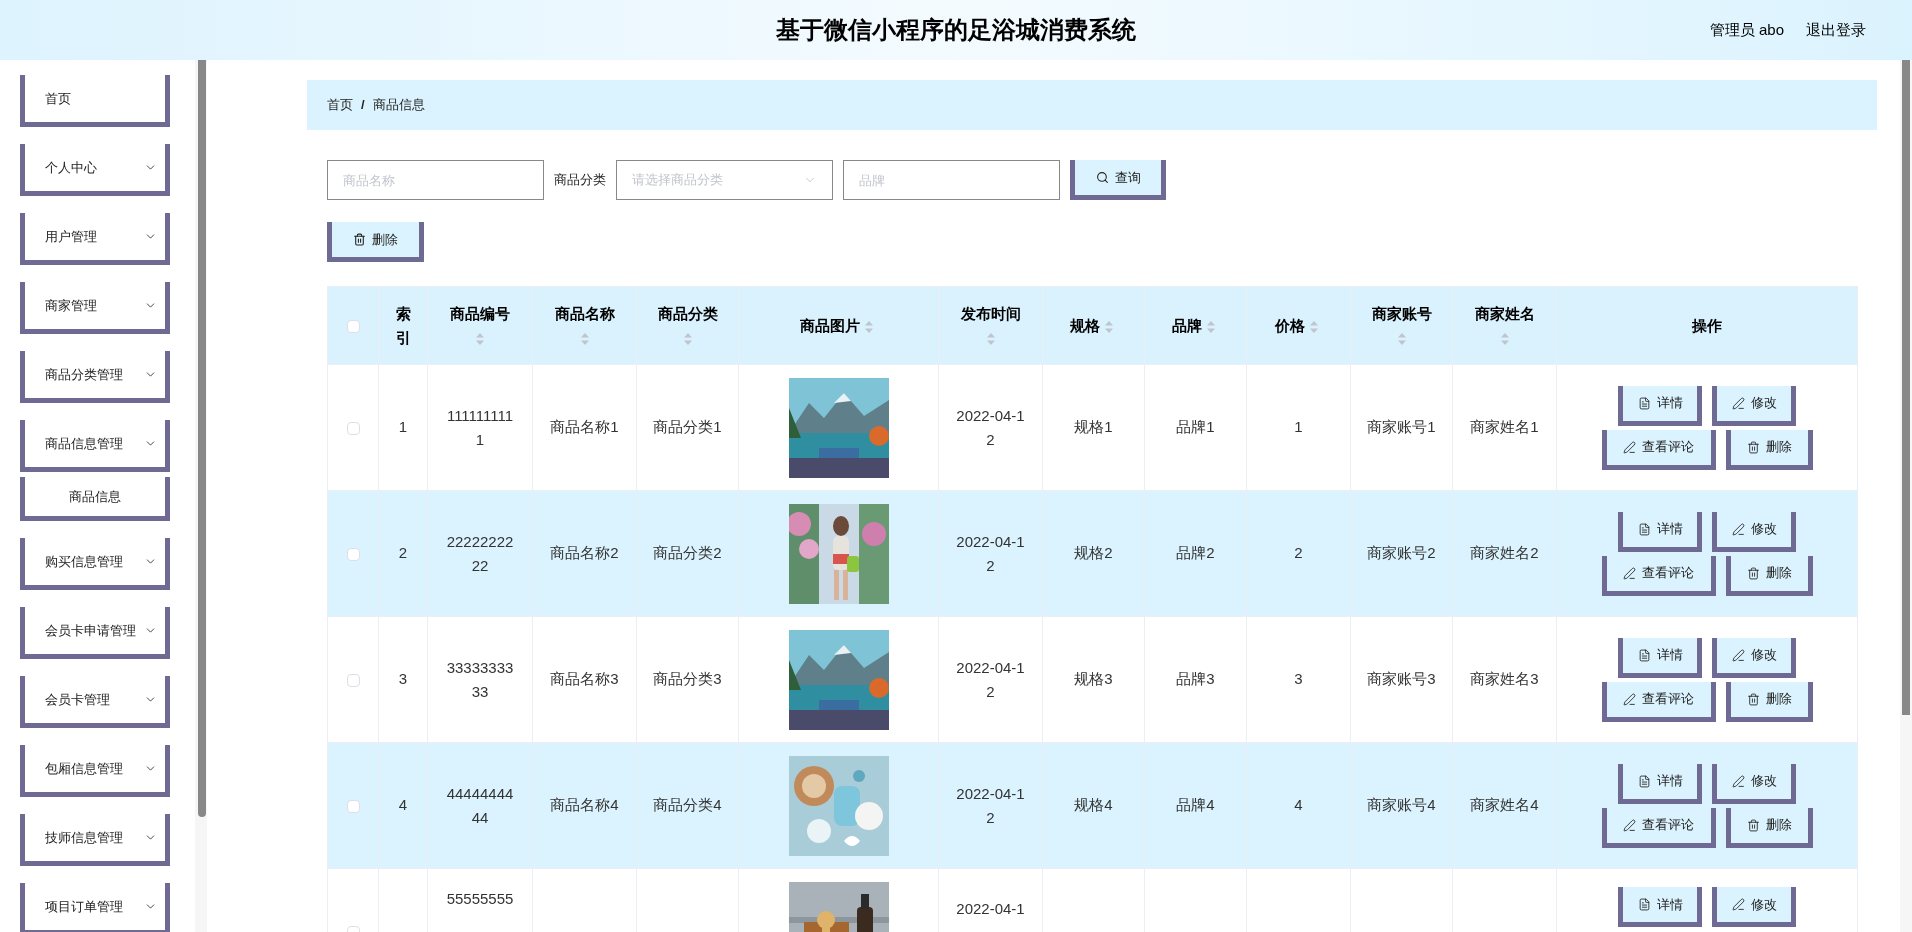  What do you see at coordinates (1644, 781) in the screenshot?
I see `document-icon` at bounding box center [1644, 781].